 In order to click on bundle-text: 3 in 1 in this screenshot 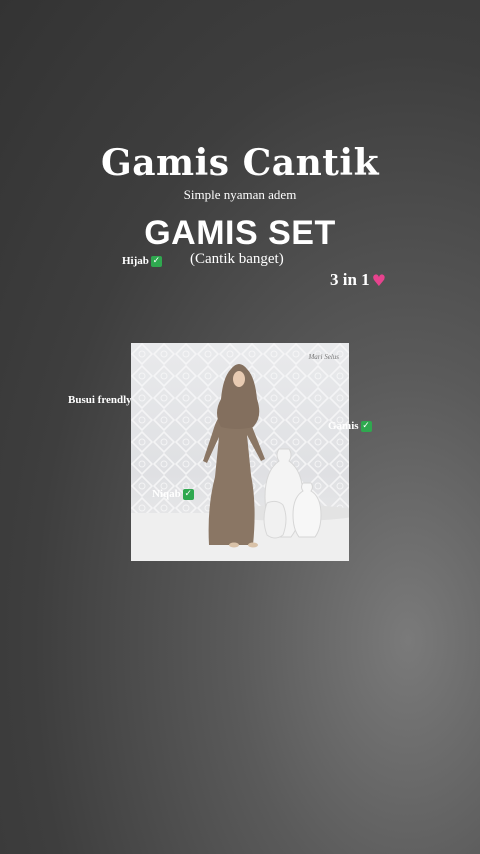, I will do `click(350, 279)`.